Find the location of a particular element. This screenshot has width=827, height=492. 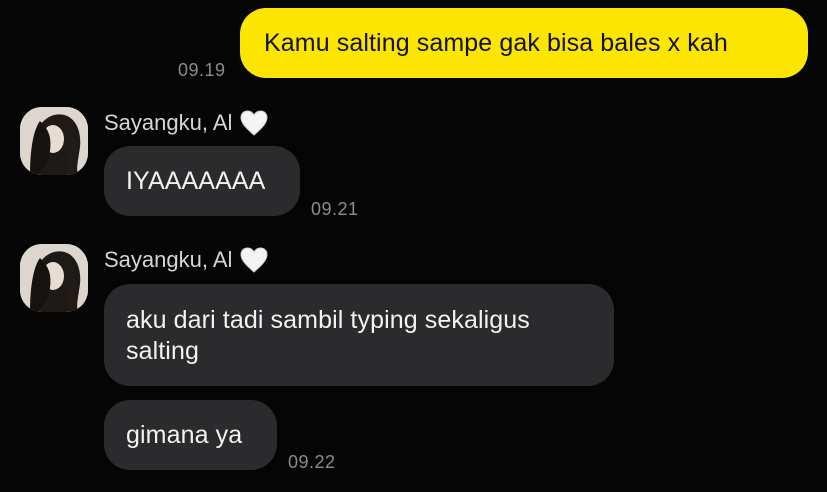

message-text: IYAAAAAAA is located at coordinates (196, 180).